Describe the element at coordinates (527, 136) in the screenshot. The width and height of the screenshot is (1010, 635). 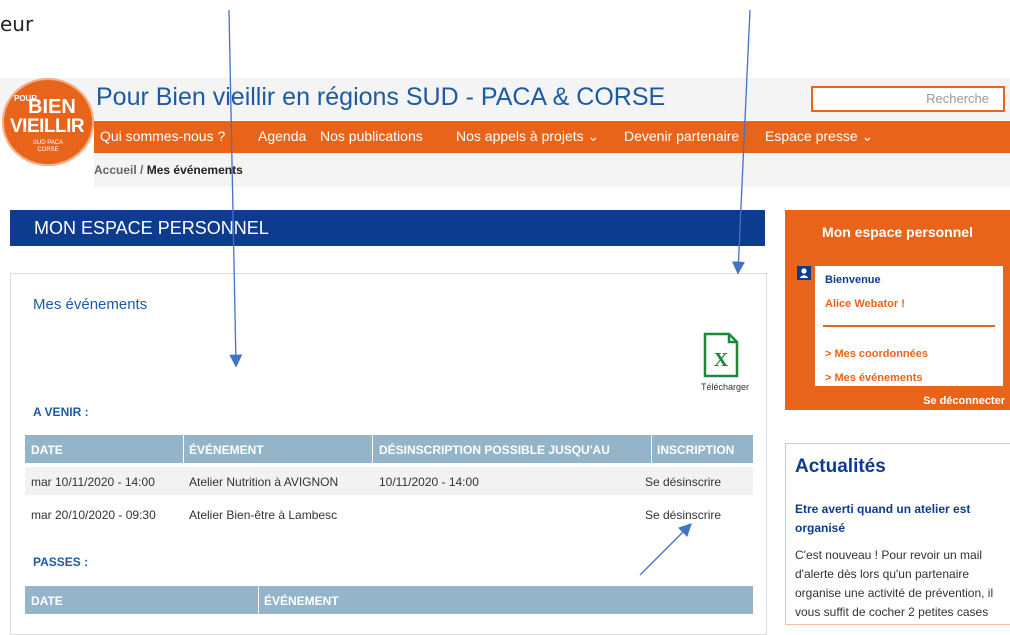
I see `nav-item-projects: Nos appels à projets ⌄` at that location.